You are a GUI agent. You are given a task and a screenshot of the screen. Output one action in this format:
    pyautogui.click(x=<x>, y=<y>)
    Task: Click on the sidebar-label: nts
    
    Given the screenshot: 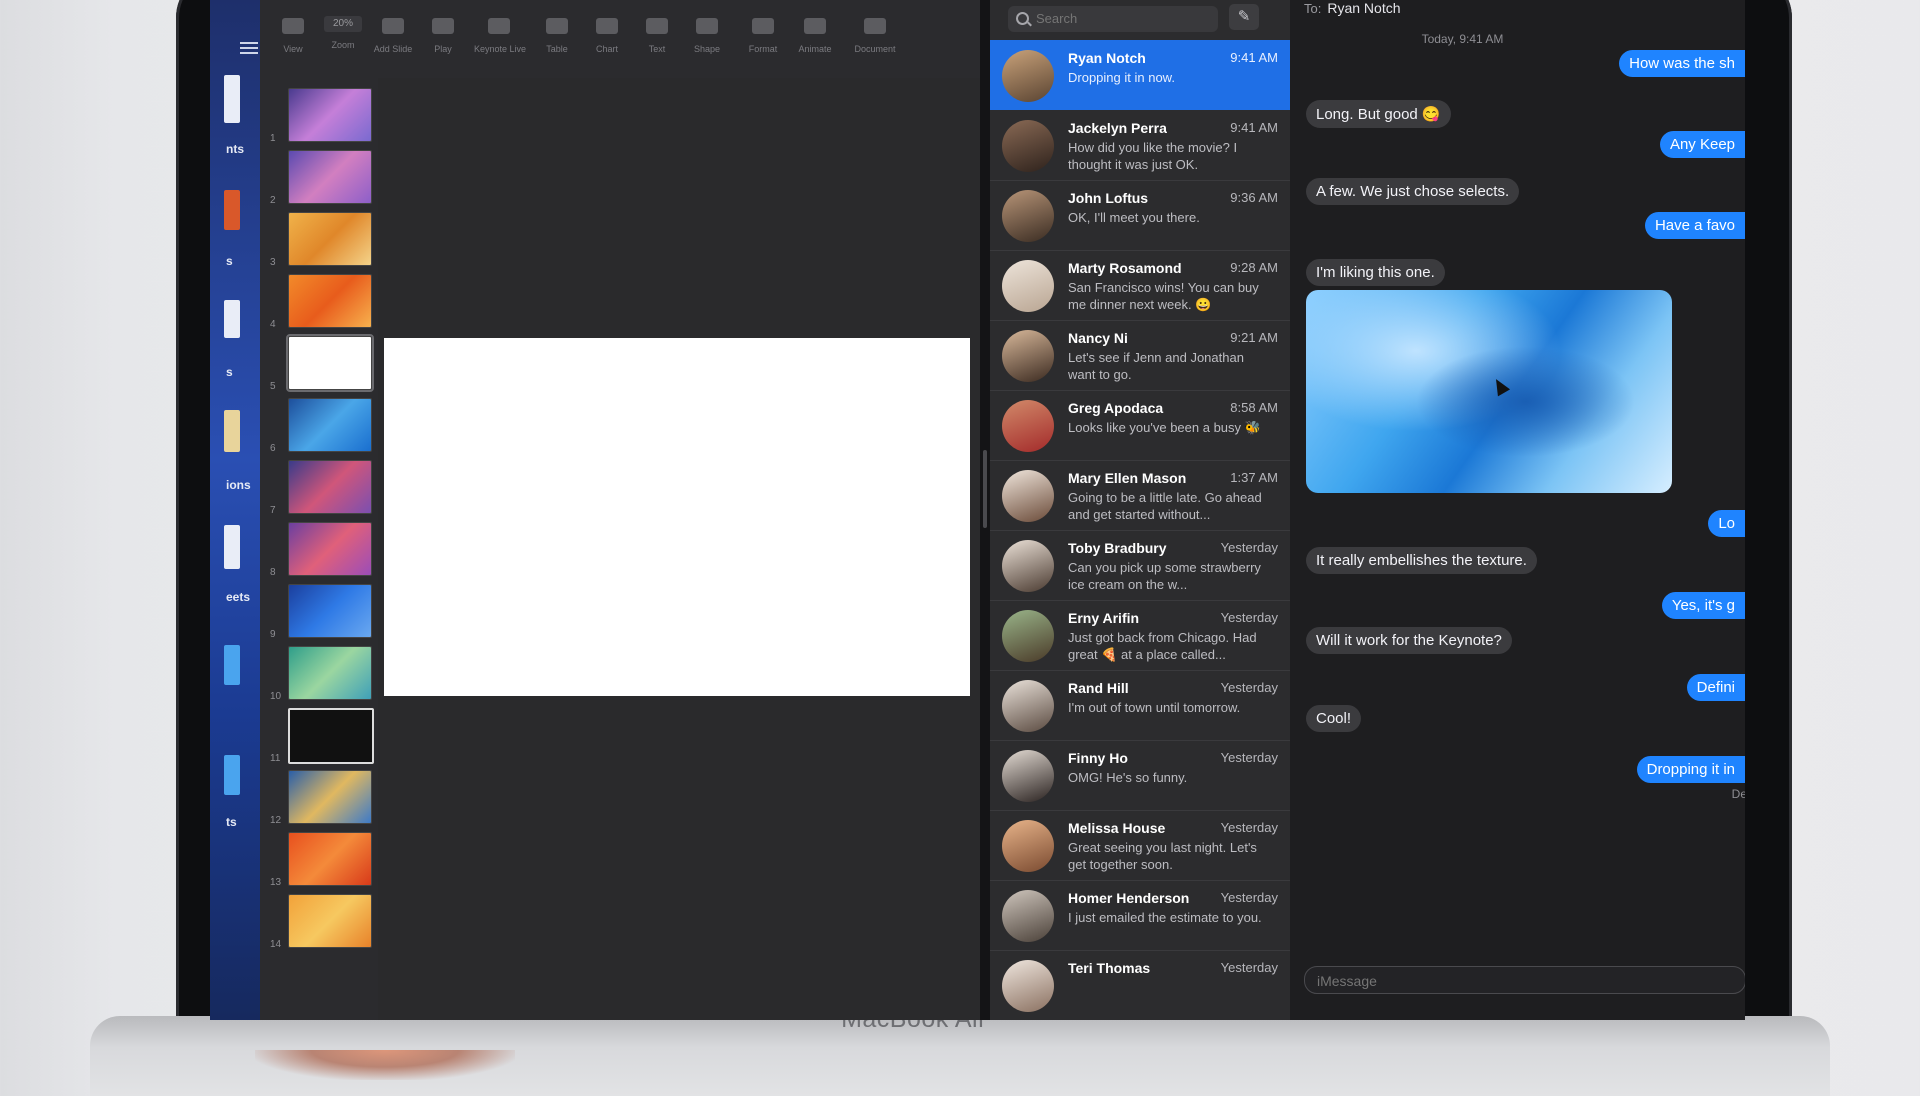 What is the action you would take?
    pyautogui.click(x=235, y=149)
    